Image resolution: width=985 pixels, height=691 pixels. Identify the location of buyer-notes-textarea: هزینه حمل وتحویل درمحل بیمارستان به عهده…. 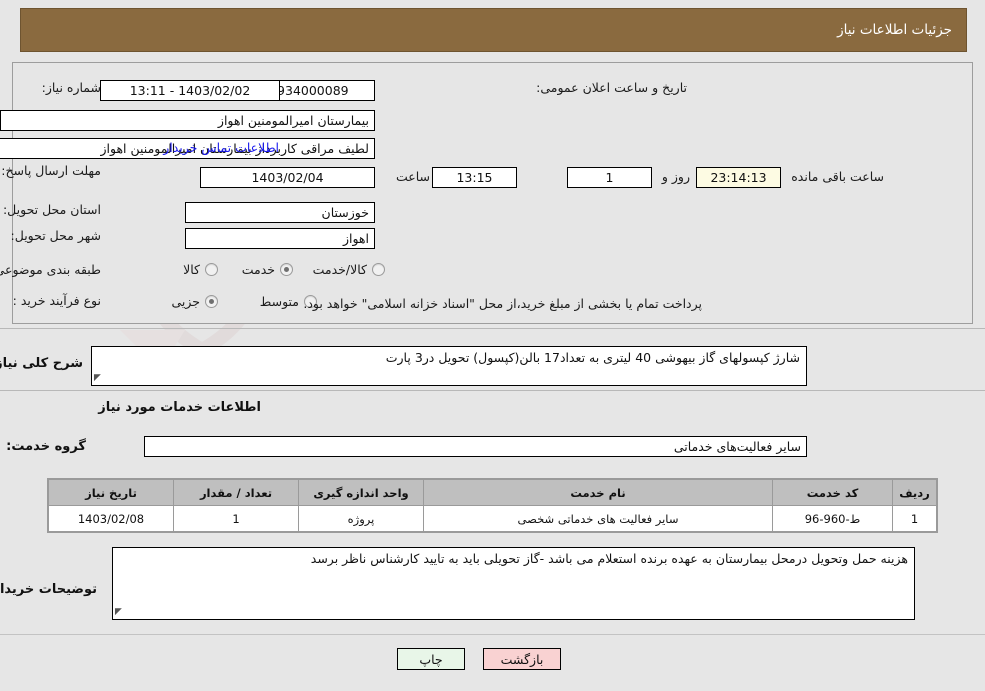
(513, 583).